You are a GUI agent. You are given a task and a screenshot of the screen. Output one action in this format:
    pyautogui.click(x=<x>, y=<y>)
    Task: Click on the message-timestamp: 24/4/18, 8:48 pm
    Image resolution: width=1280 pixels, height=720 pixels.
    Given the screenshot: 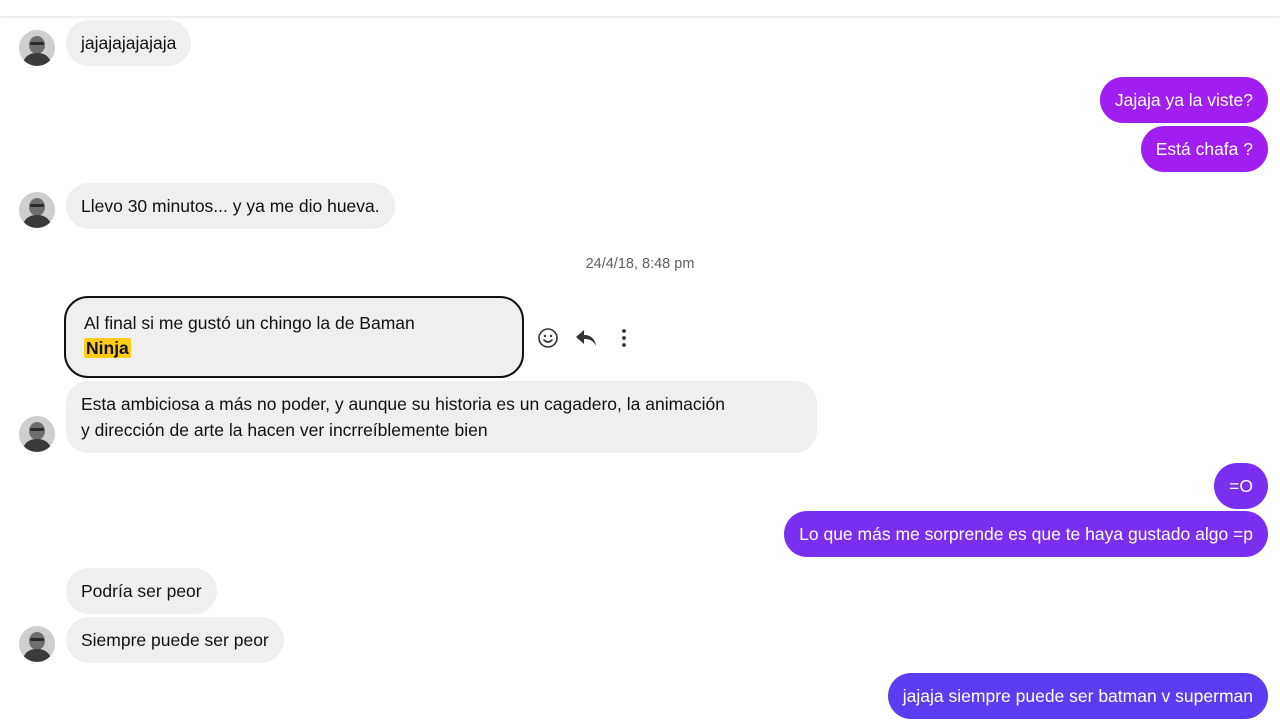 What is the action you would take?
    pyautogui.click(x=640, y=264)
    